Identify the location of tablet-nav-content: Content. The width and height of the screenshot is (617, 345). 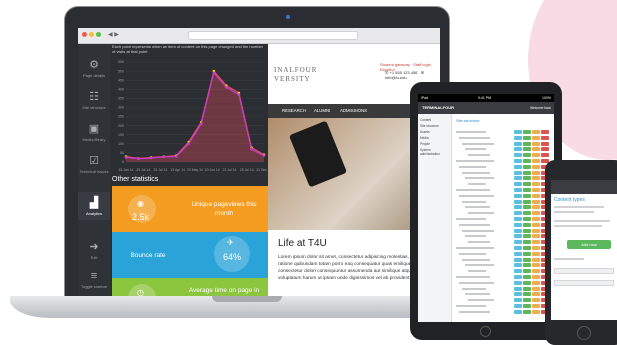
(425, 120).